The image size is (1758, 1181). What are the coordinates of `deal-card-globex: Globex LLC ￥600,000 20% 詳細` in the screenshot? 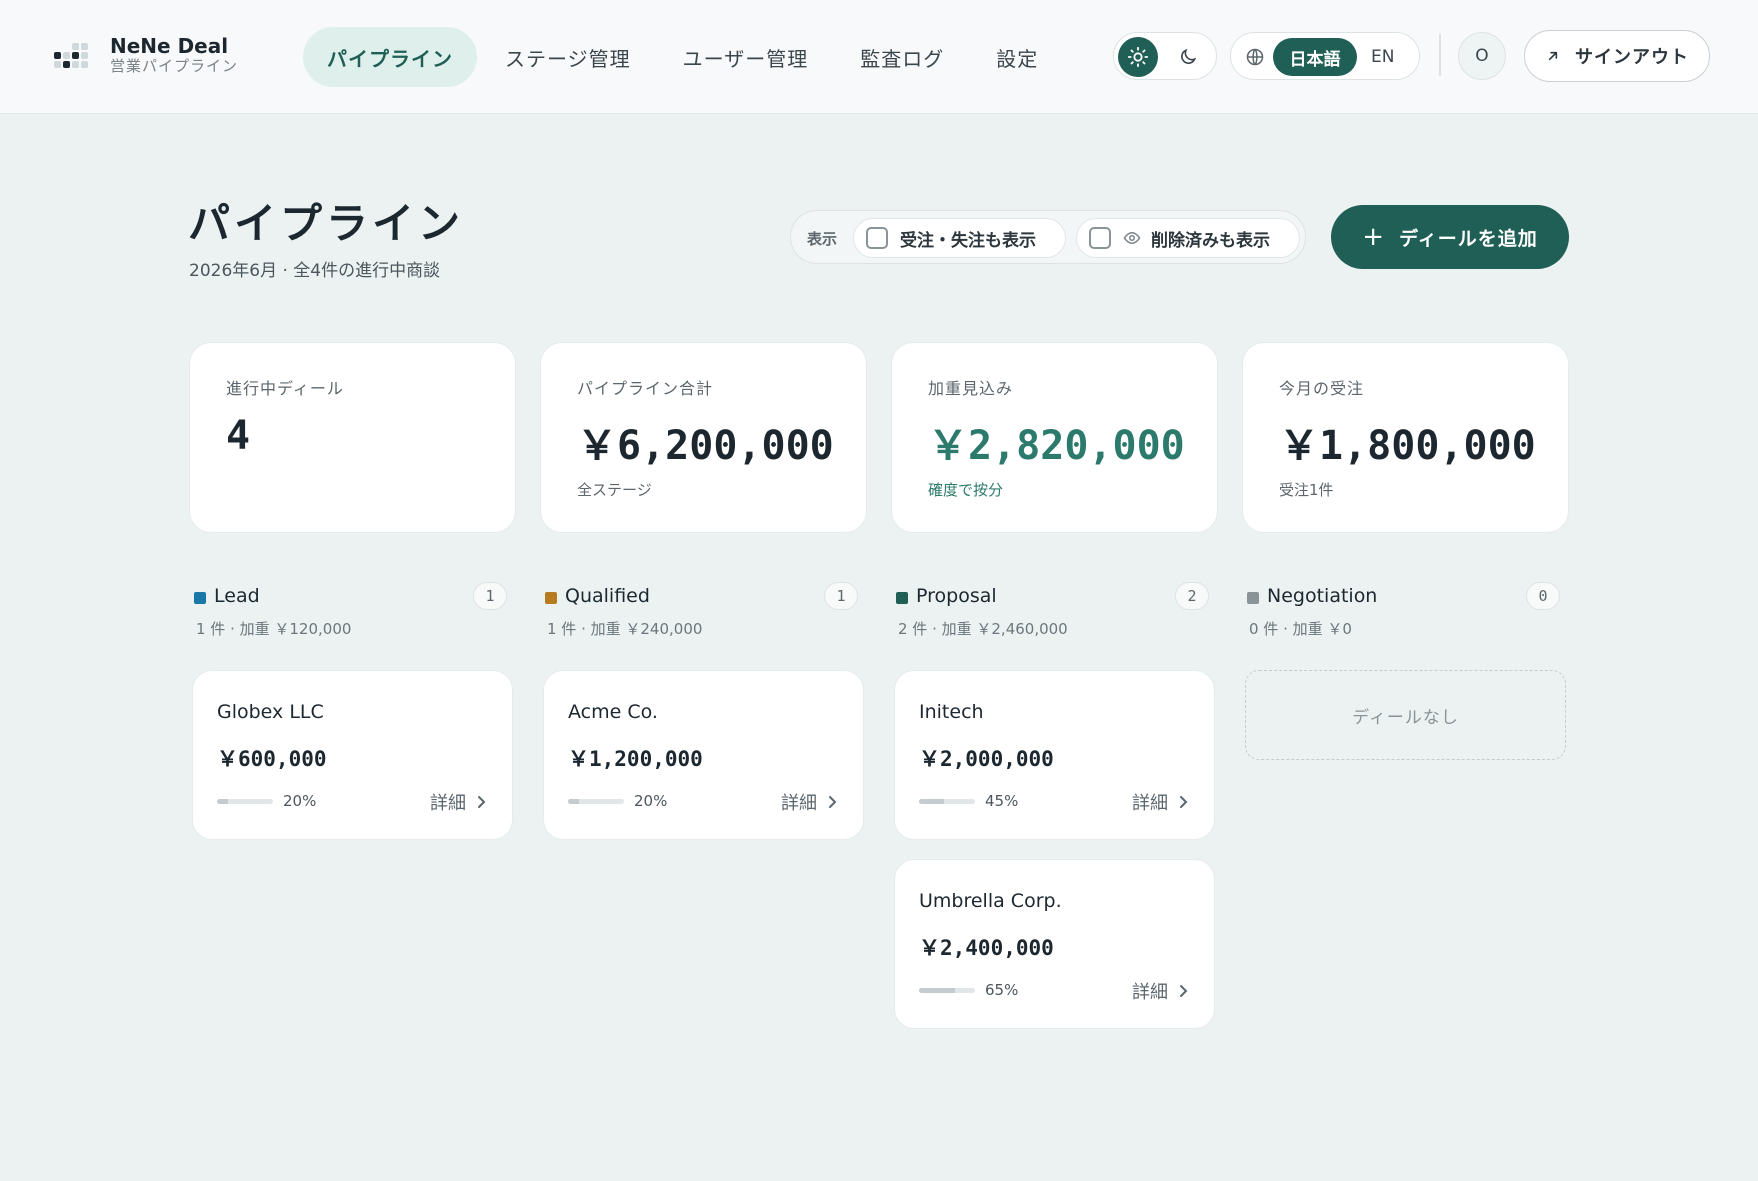 It's located at (352, 755).